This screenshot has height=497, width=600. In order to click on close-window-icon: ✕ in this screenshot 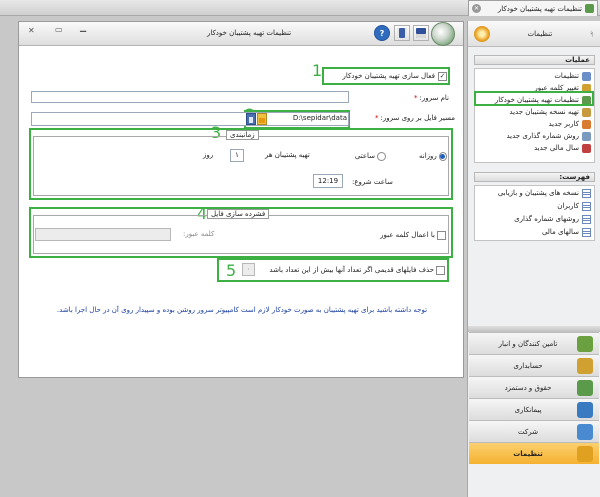, I will do `click(31, 30)`.